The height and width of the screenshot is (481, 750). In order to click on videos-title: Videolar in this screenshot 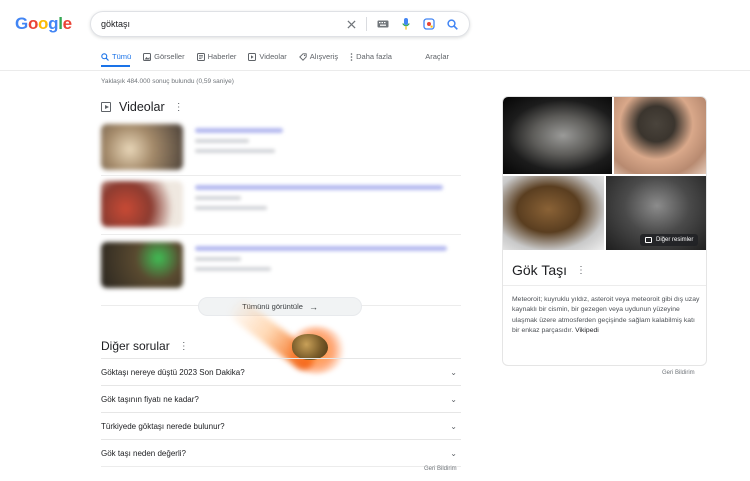, I will do `click(142, 107)`.